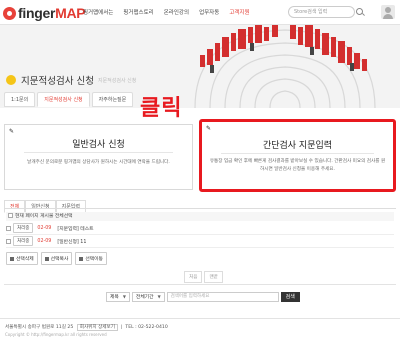 The width and height of the screenshot is (400, 344). I want to click on last-page-button: 맨끝, so click(213, 277).